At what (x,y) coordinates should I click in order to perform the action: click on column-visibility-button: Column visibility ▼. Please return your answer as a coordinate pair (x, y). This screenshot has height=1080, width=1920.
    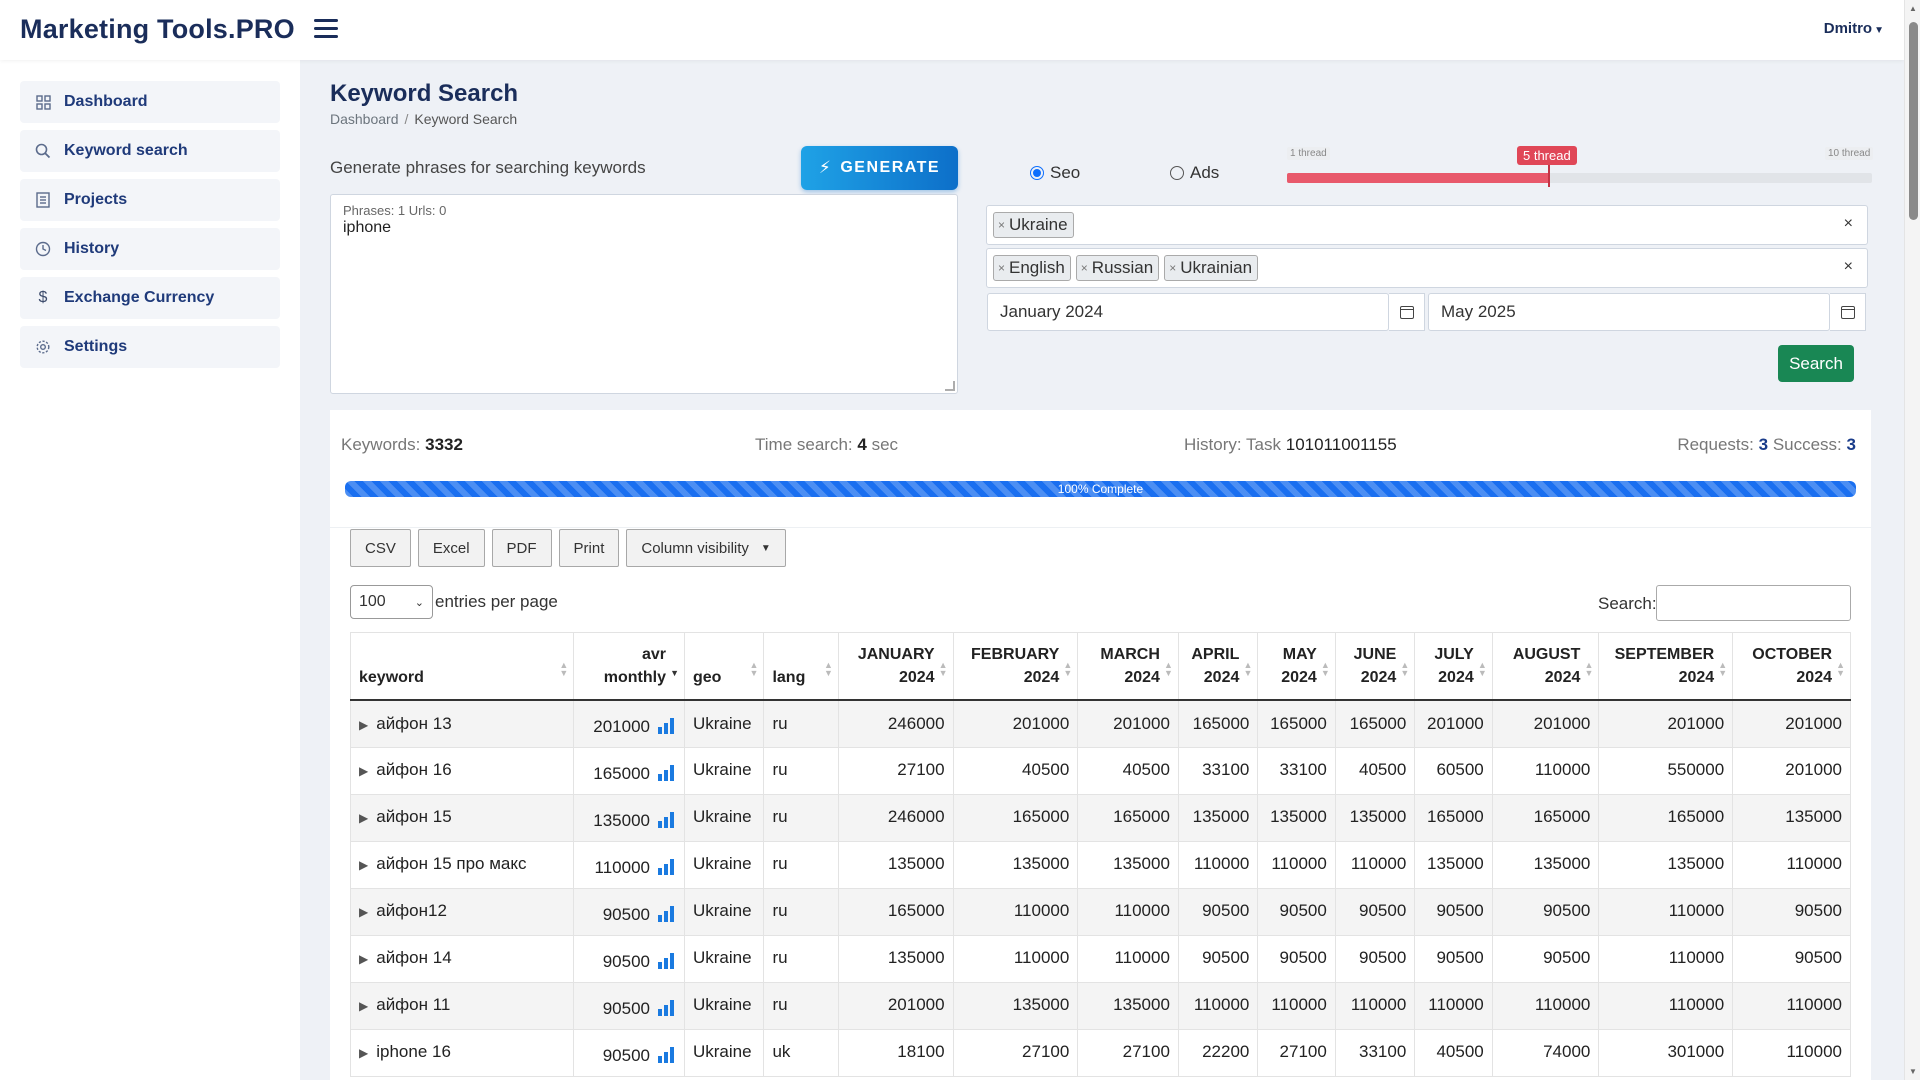
    Looking at the image, I should click on (706, 548).